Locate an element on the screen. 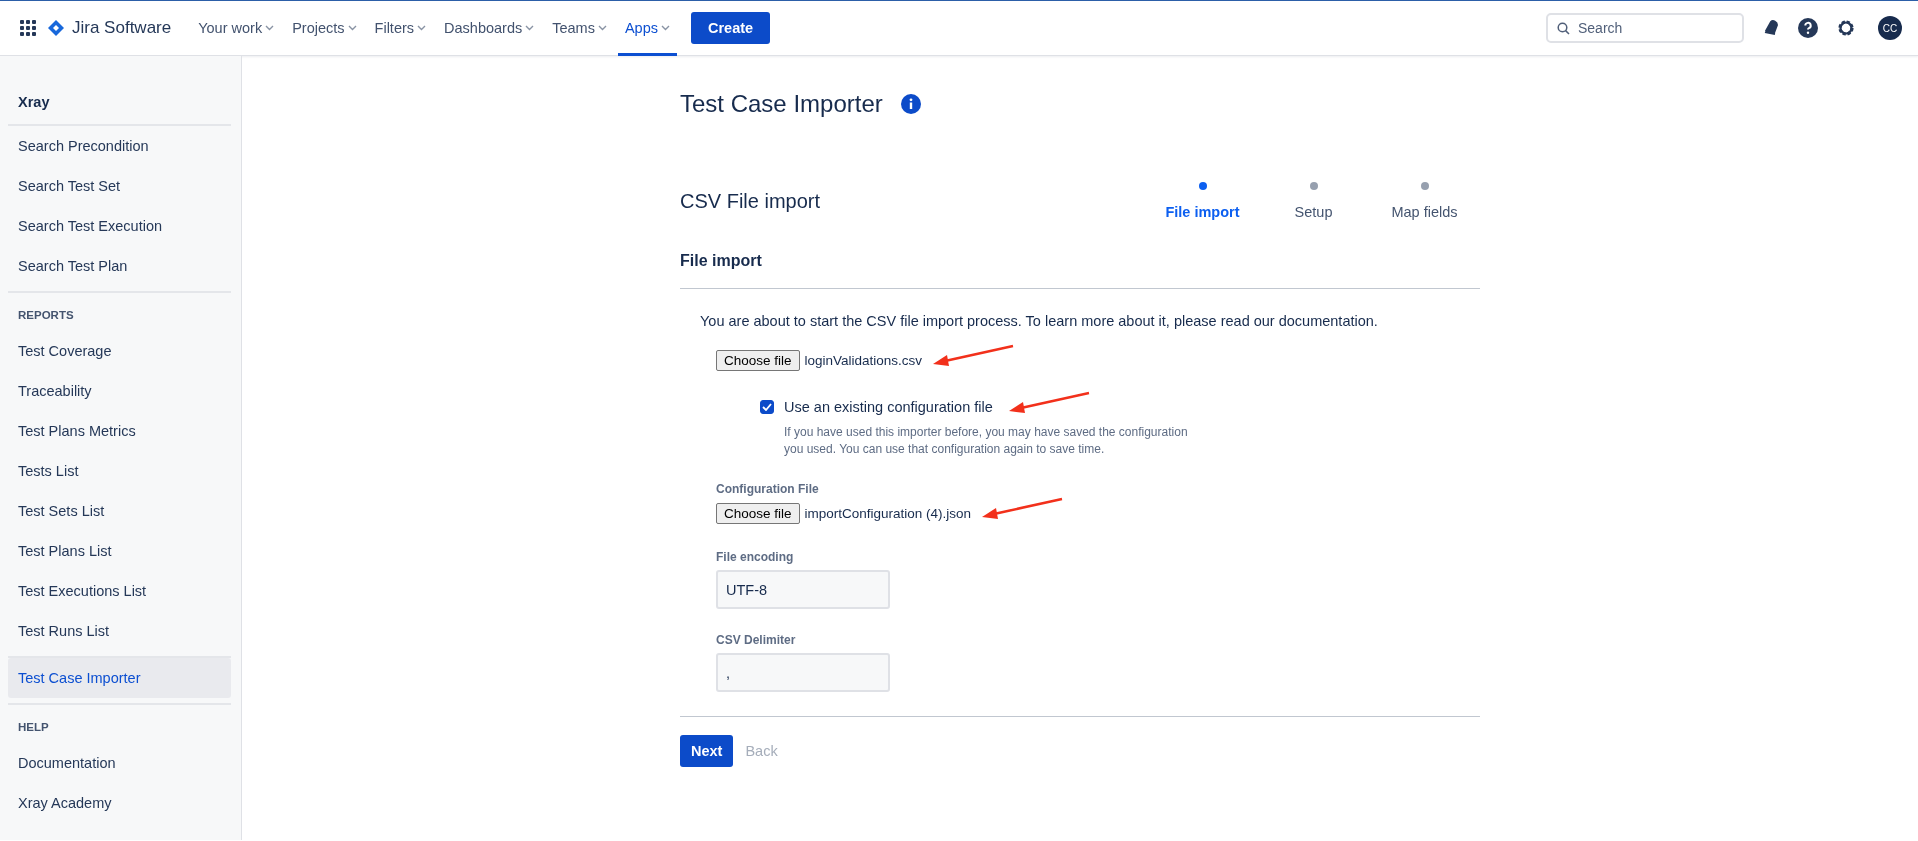 The image size is (1918, 841). nav-menu-item: Projects is located at coordinates (324, 28).